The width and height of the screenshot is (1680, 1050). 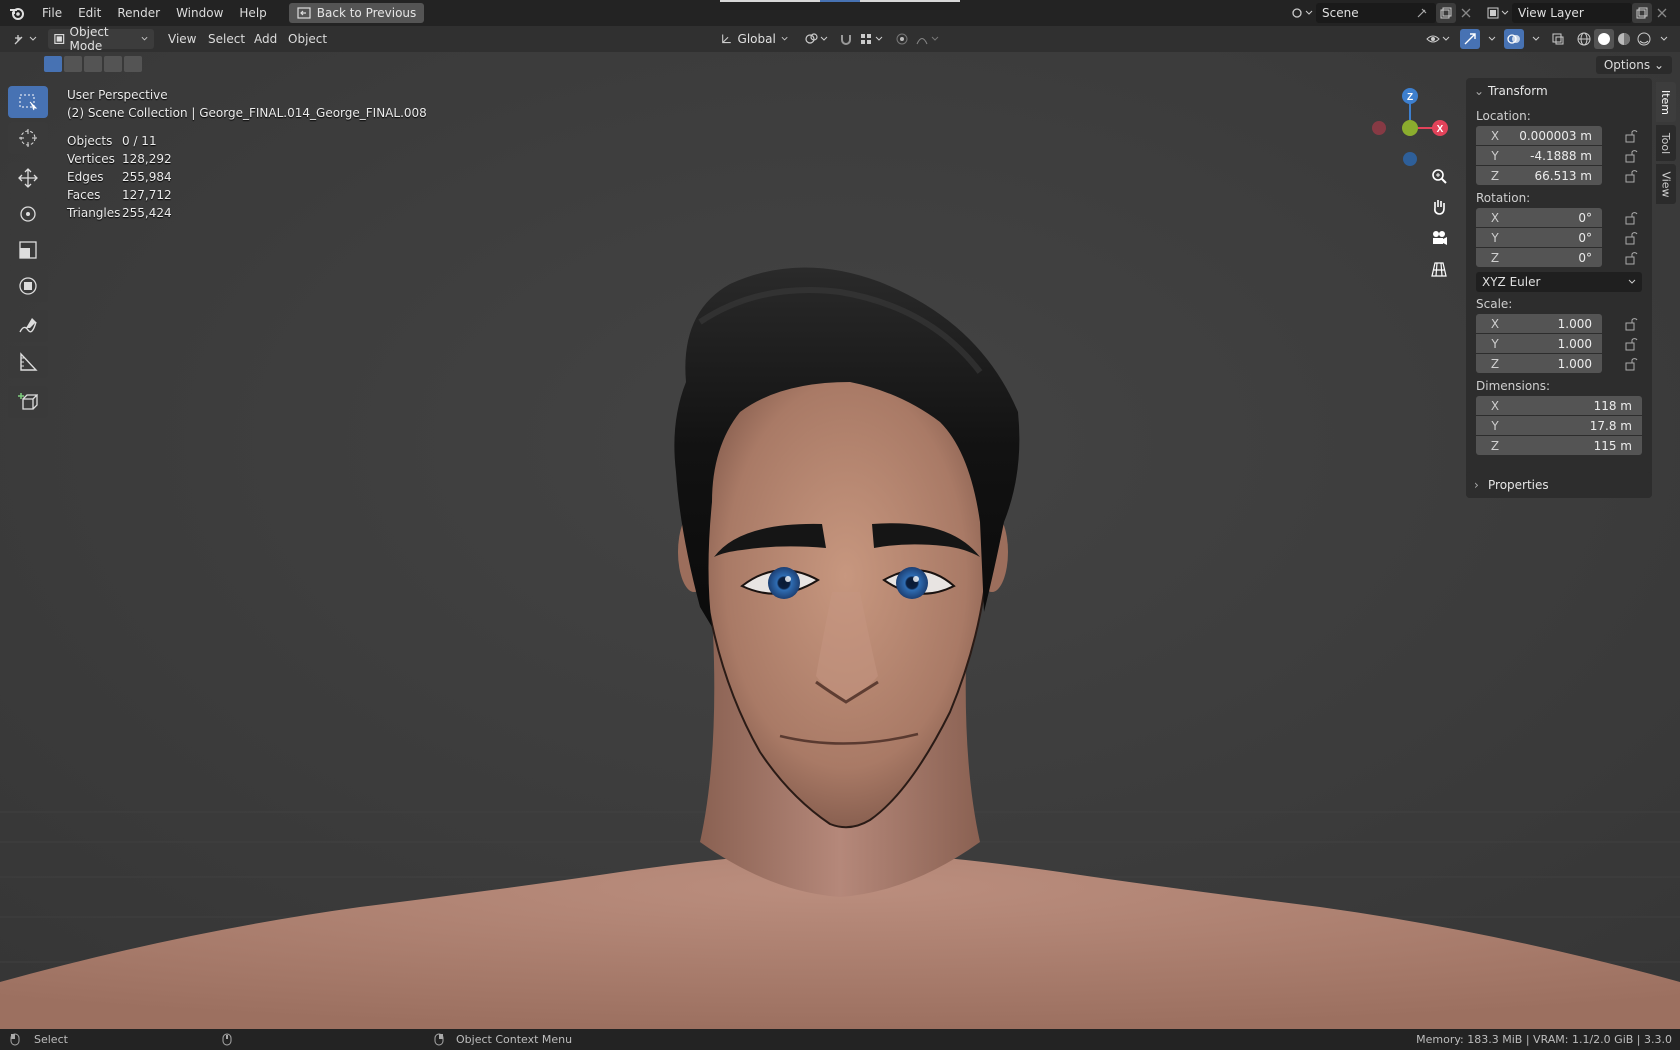 I want to click on new-scene-icon, so click(x=1446, y=13).